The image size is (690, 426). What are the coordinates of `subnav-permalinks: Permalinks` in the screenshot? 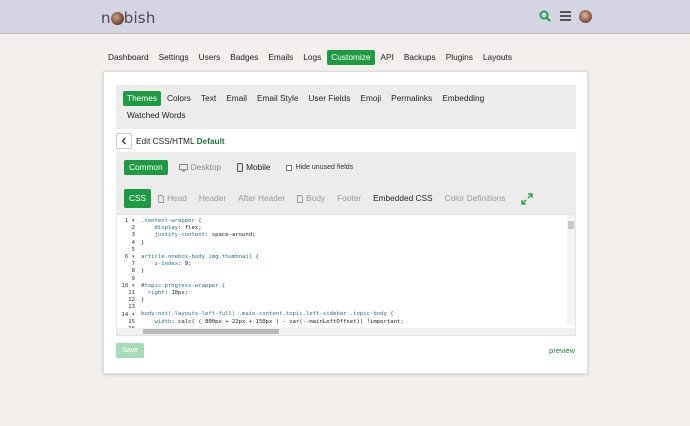 It's located at (411, 98).